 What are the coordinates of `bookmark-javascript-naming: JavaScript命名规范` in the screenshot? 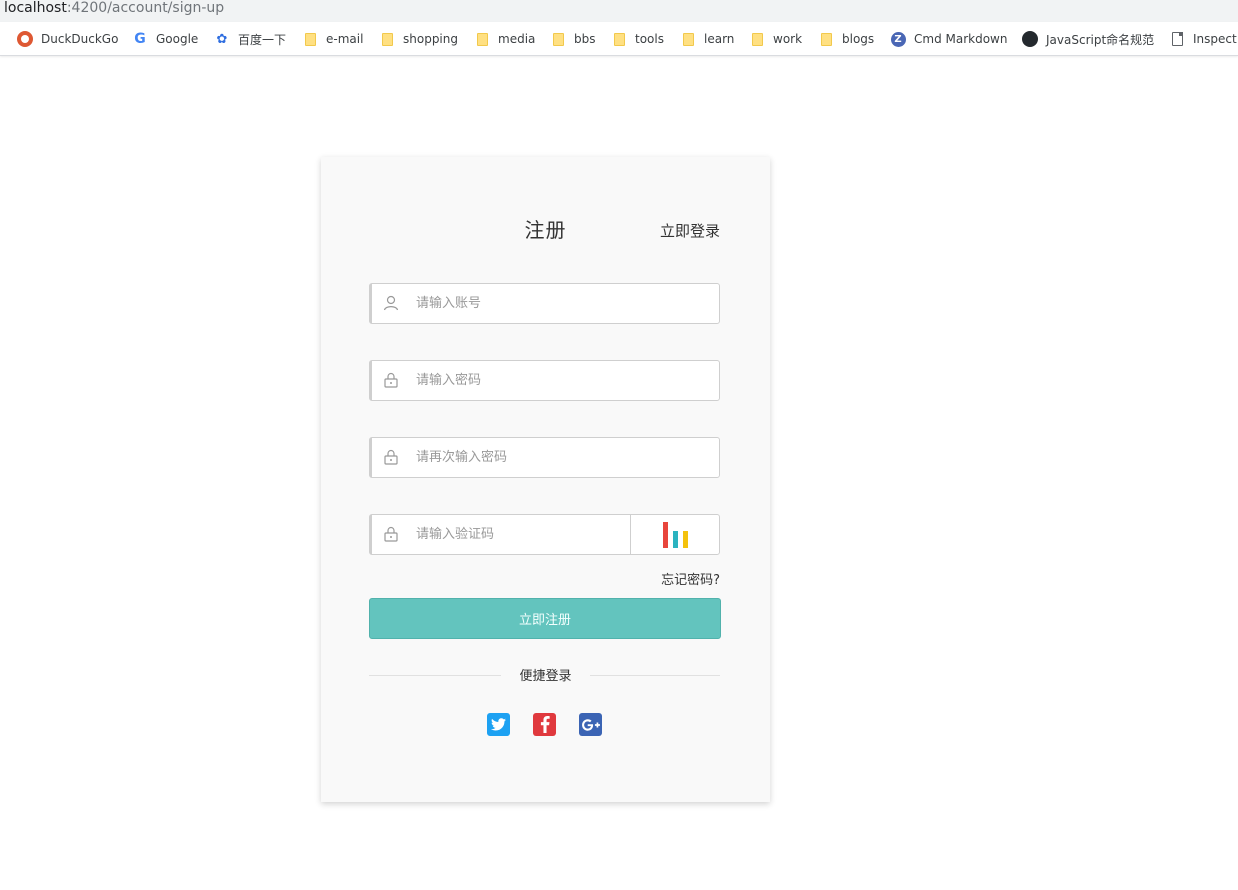 It's located at (1088, 38).